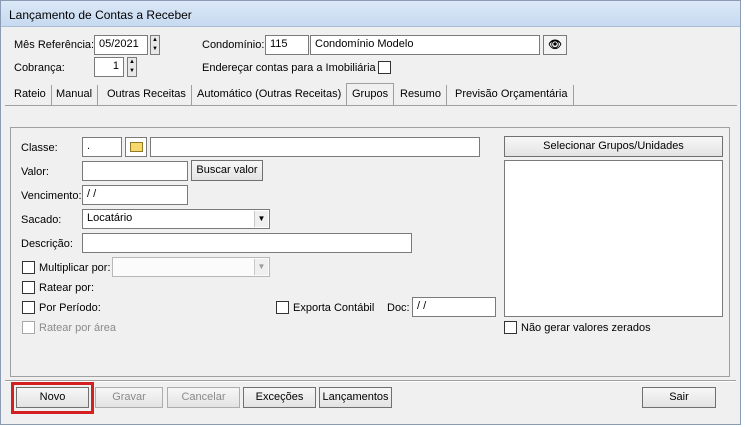  What do you see at coordinates (421, 95) in the screenshot?
I see `tab-resumo: Resumo` at bounding box center [421, 95].